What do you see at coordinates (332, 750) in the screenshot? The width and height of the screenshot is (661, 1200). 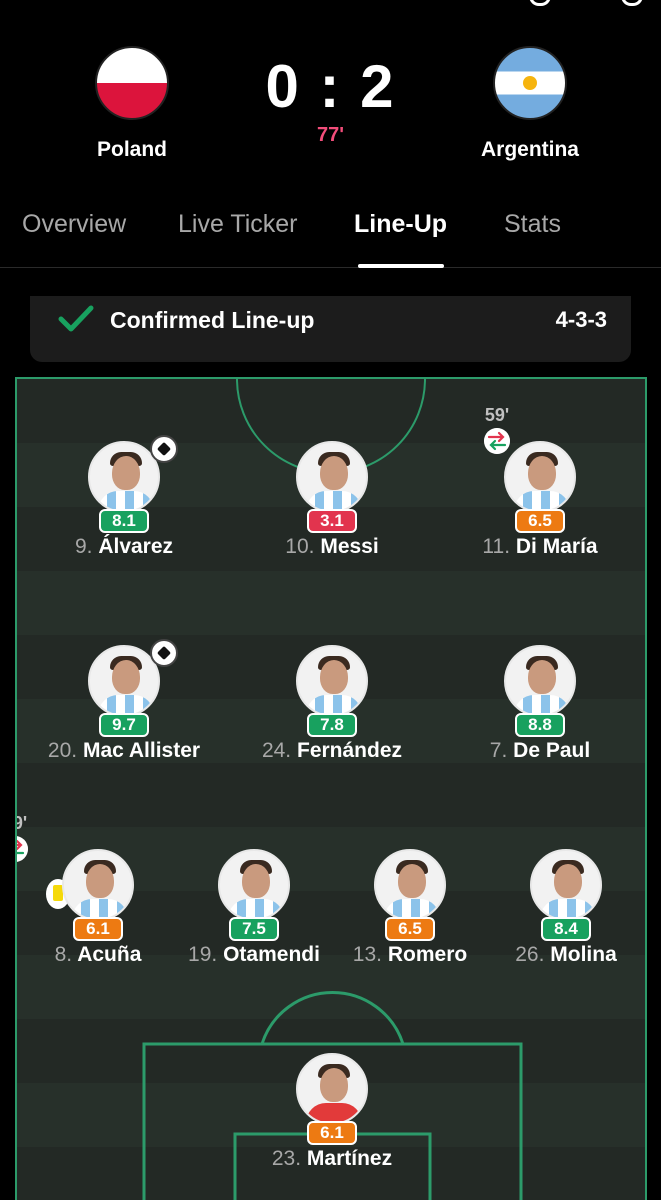 I see `player-name: 24. Fernández` at bounding box center [332, 750].